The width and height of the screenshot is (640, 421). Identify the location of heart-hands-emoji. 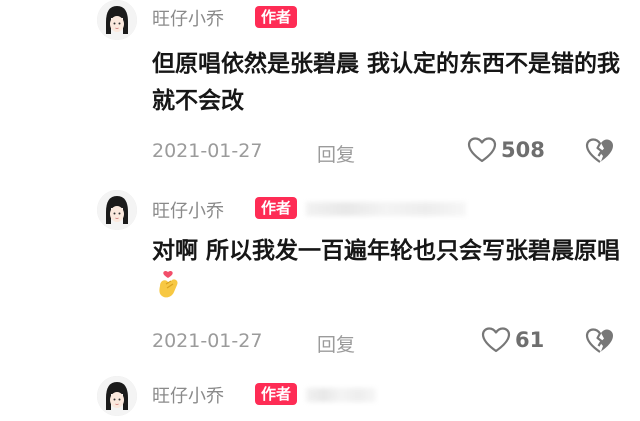
(168, 284).